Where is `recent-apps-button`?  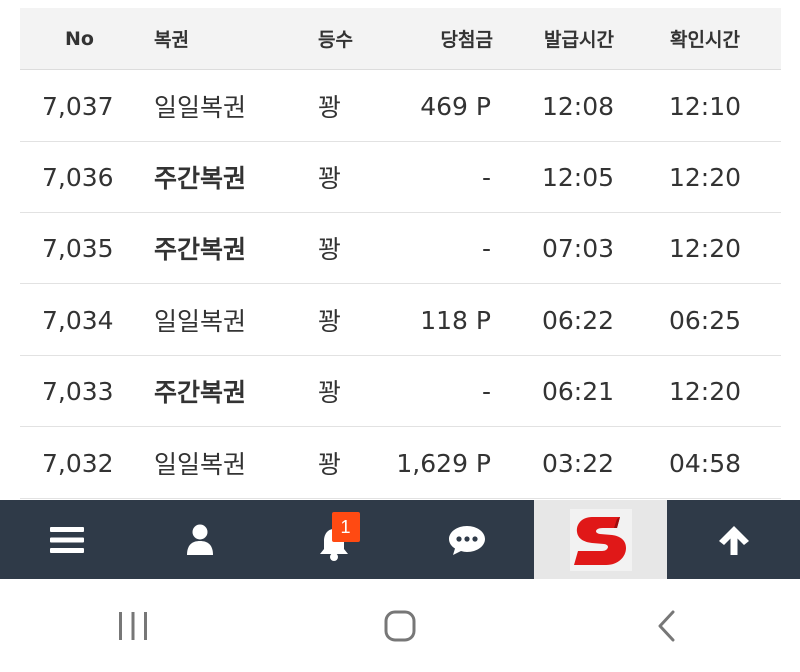 recent-apps-button is located at coordinates (133, 625).